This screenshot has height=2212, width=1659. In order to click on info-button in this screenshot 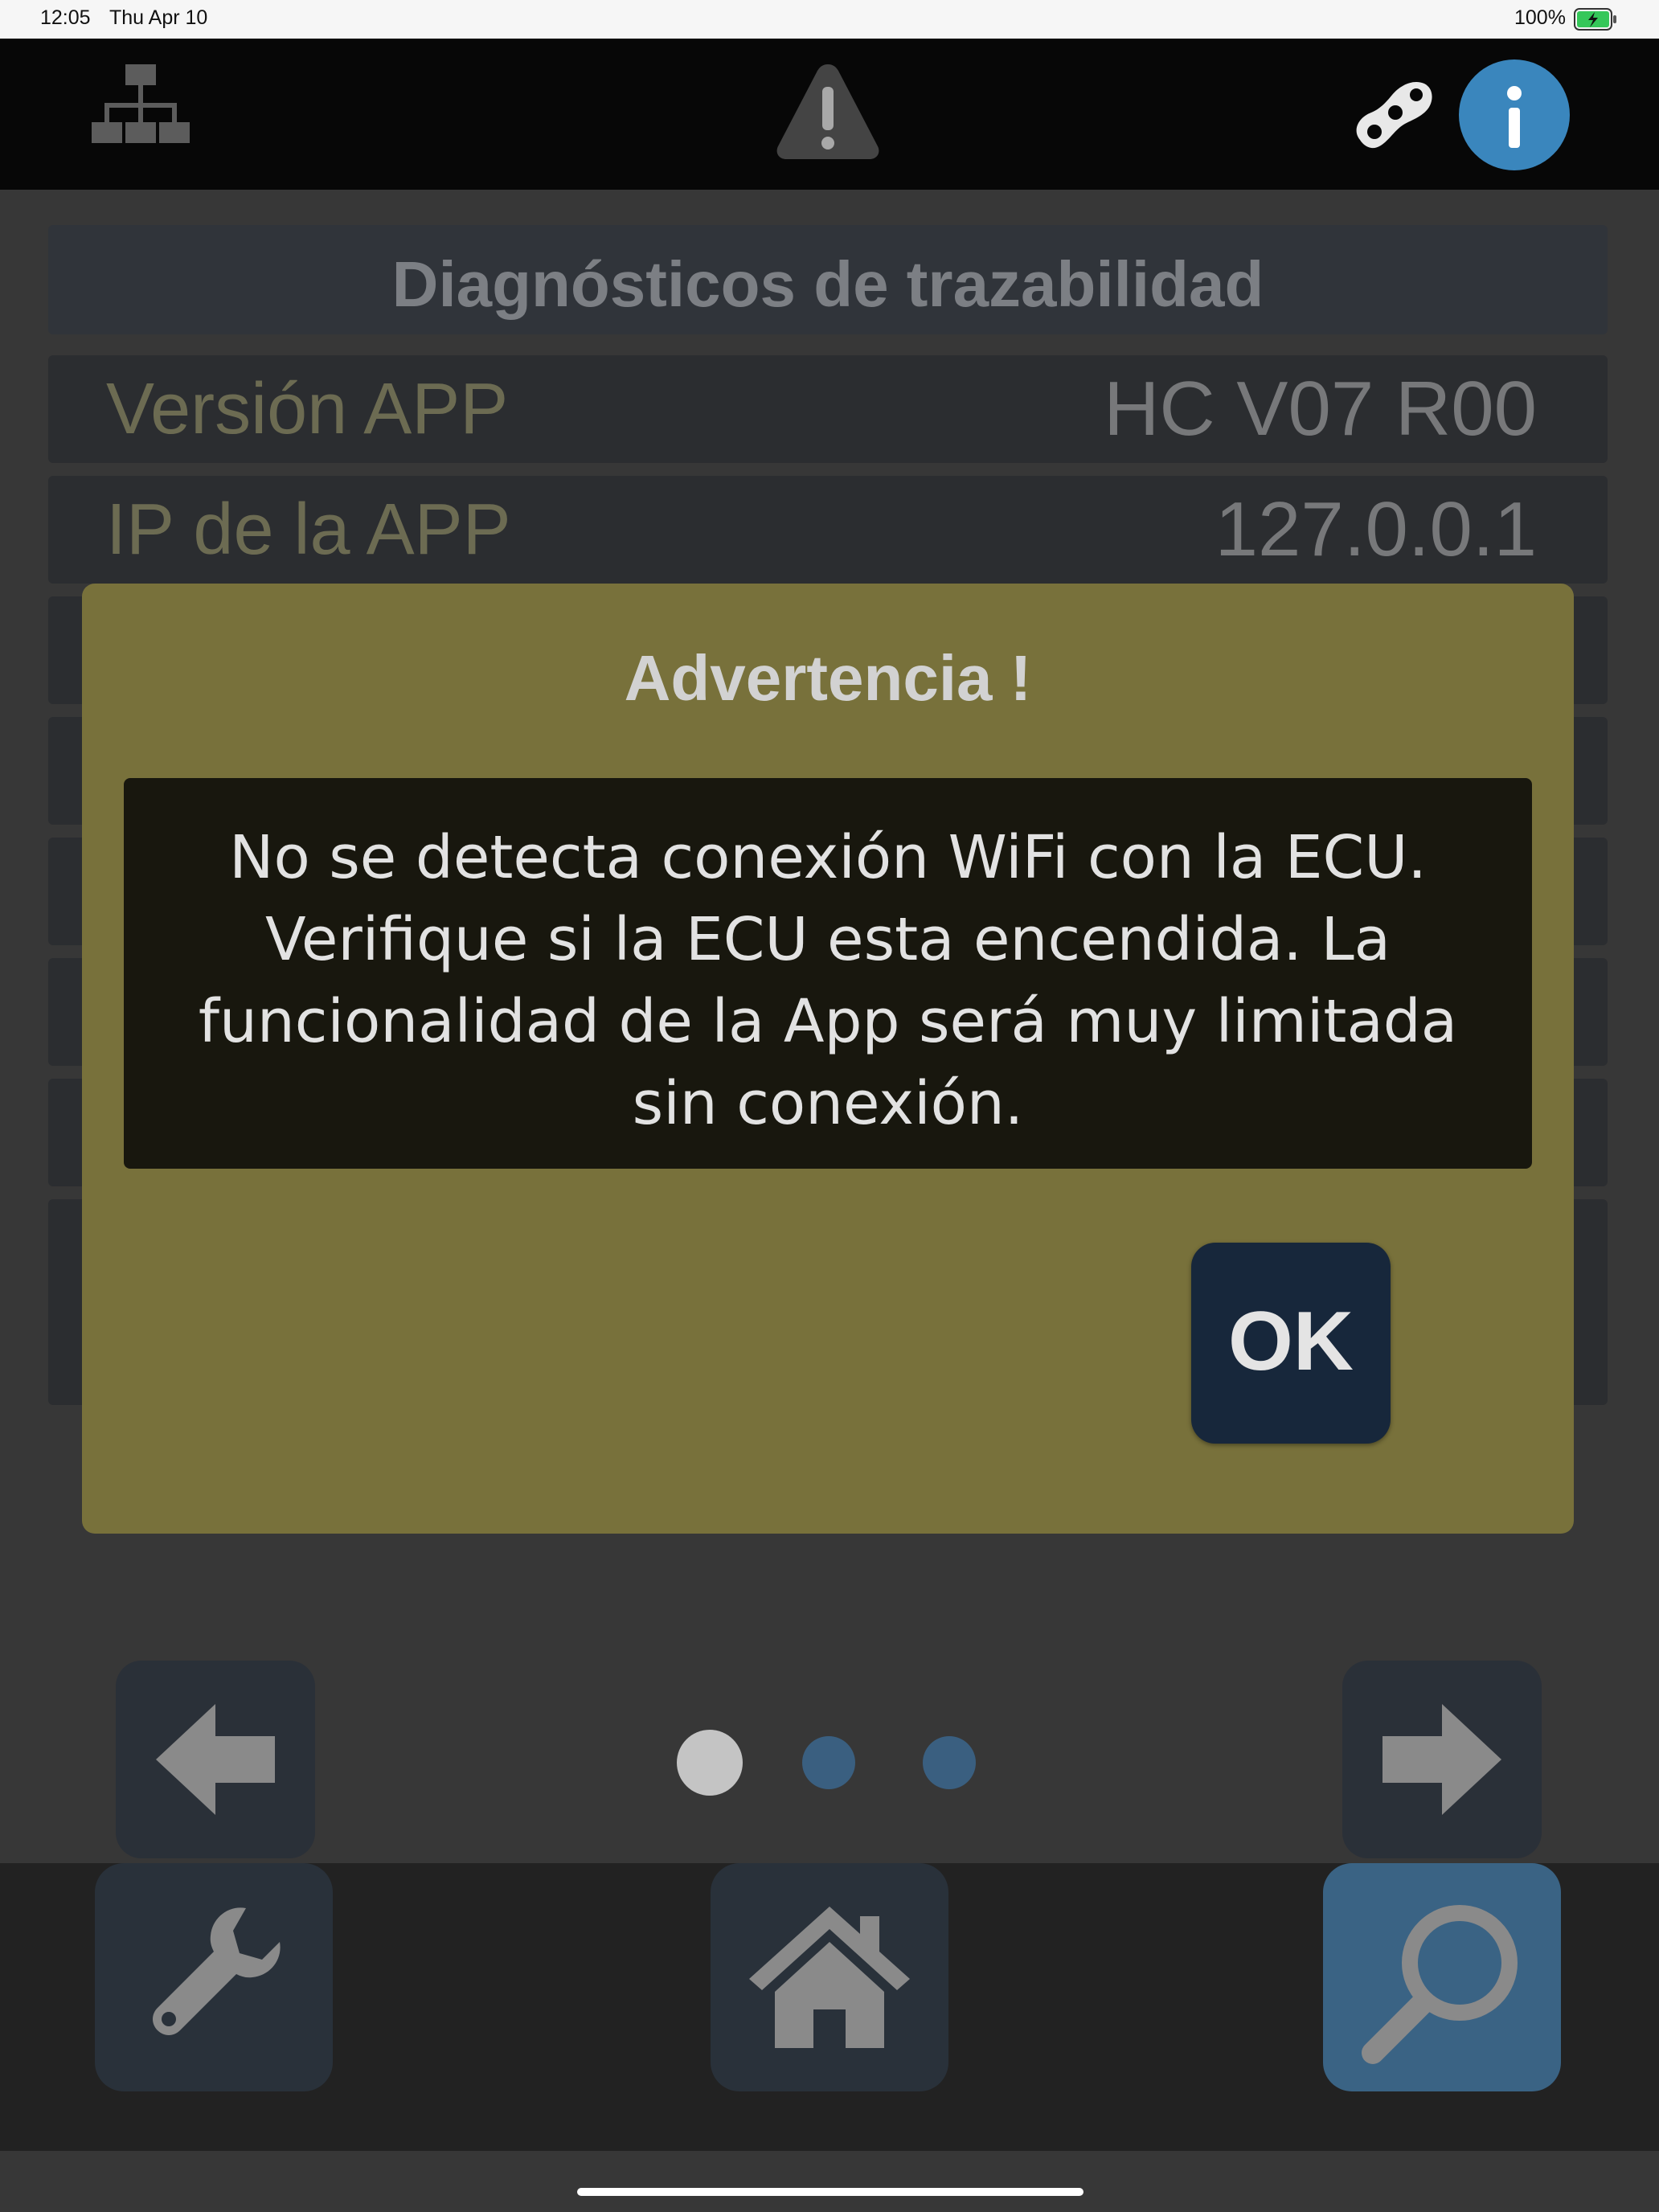, I will do `click(1514, 114)`.